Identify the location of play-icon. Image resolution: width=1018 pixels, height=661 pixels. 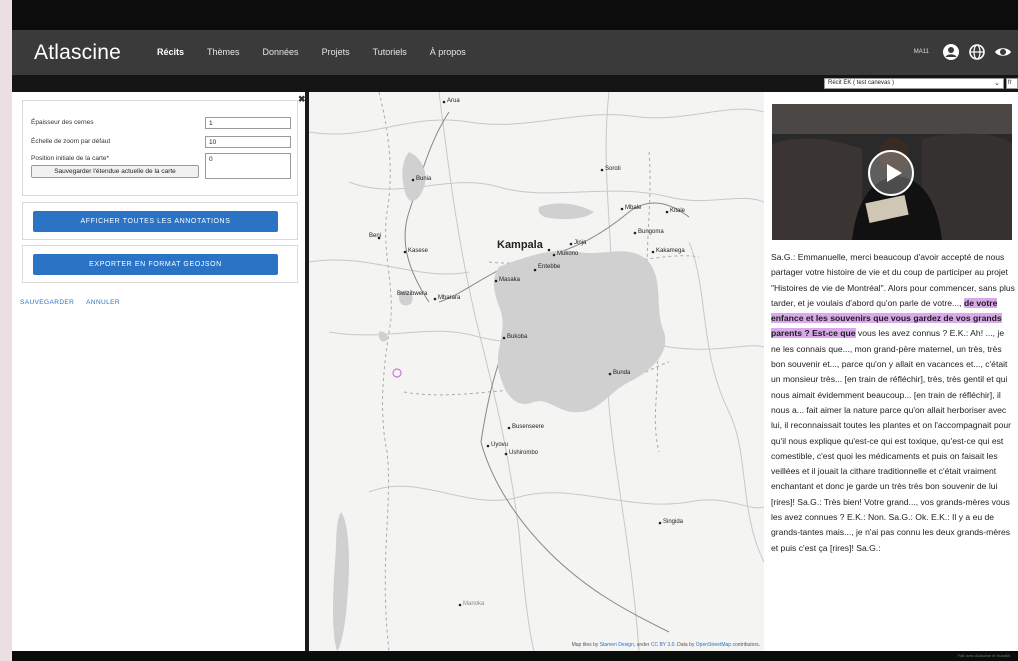
(891, 173).